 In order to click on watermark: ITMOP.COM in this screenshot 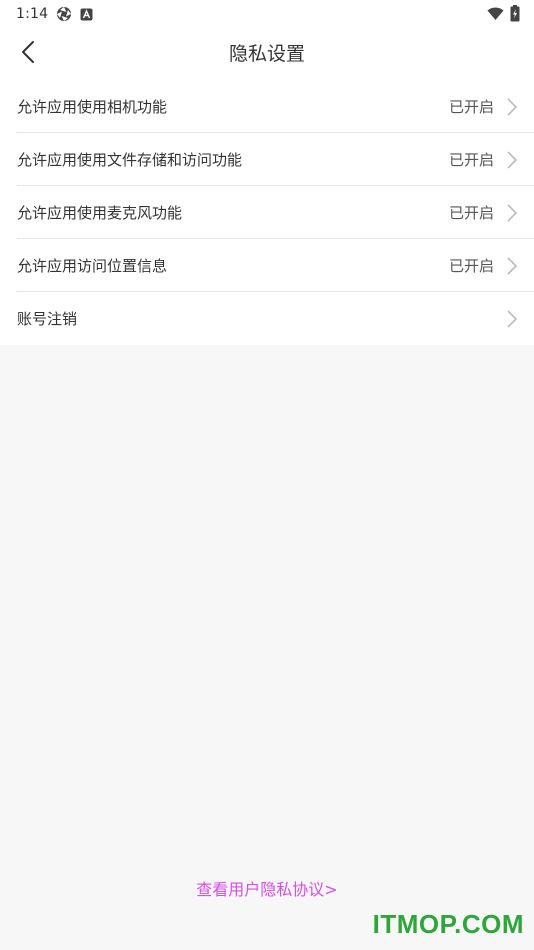, I will do `click(448, 924)`.